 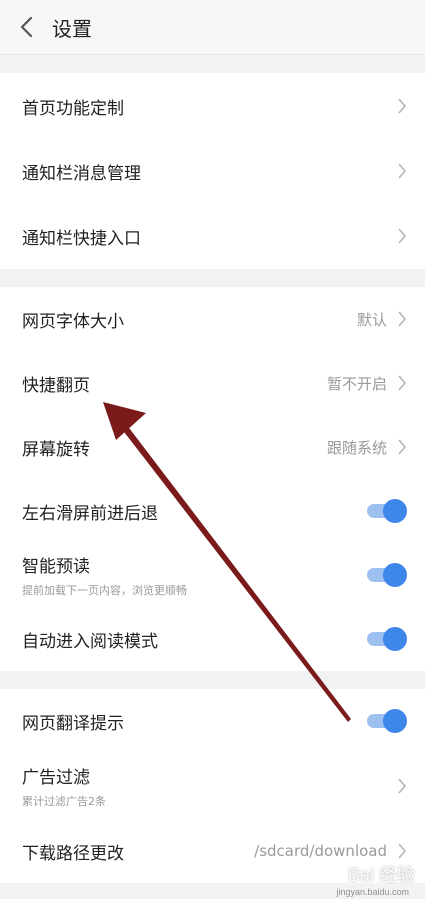 What do you see at coordinates (212, 383) in the screenshot?
I see `row-quick-page: 快捷翻页 暂不开启` at bounding box center [212, 383].